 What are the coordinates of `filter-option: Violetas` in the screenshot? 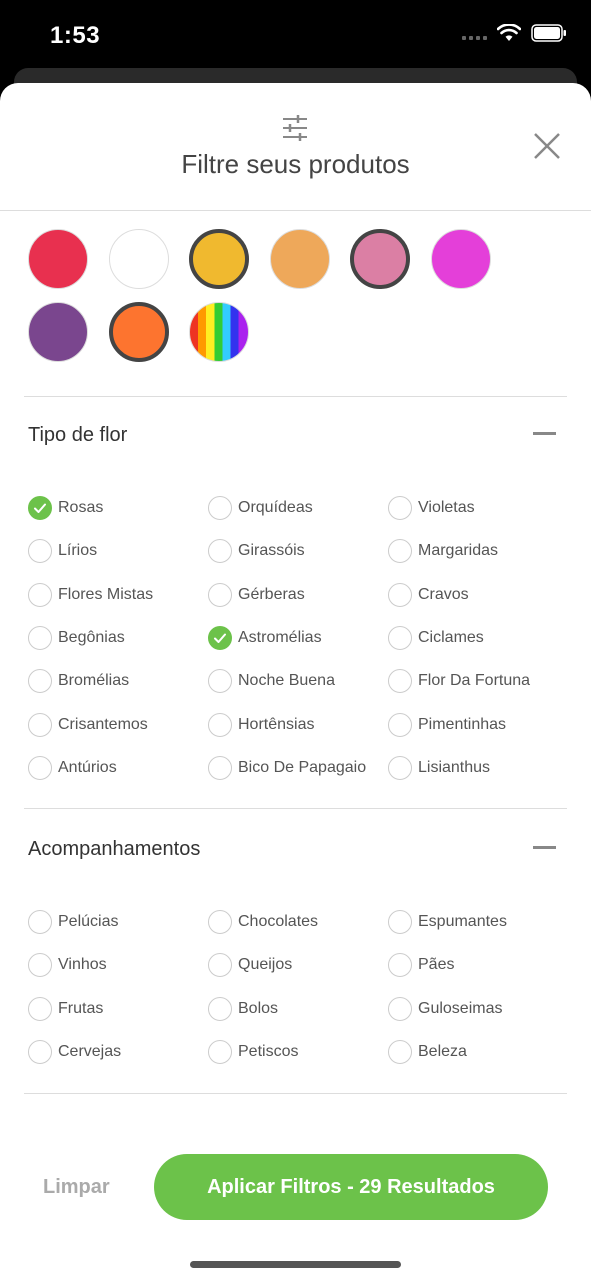 It's located at (431, 508).